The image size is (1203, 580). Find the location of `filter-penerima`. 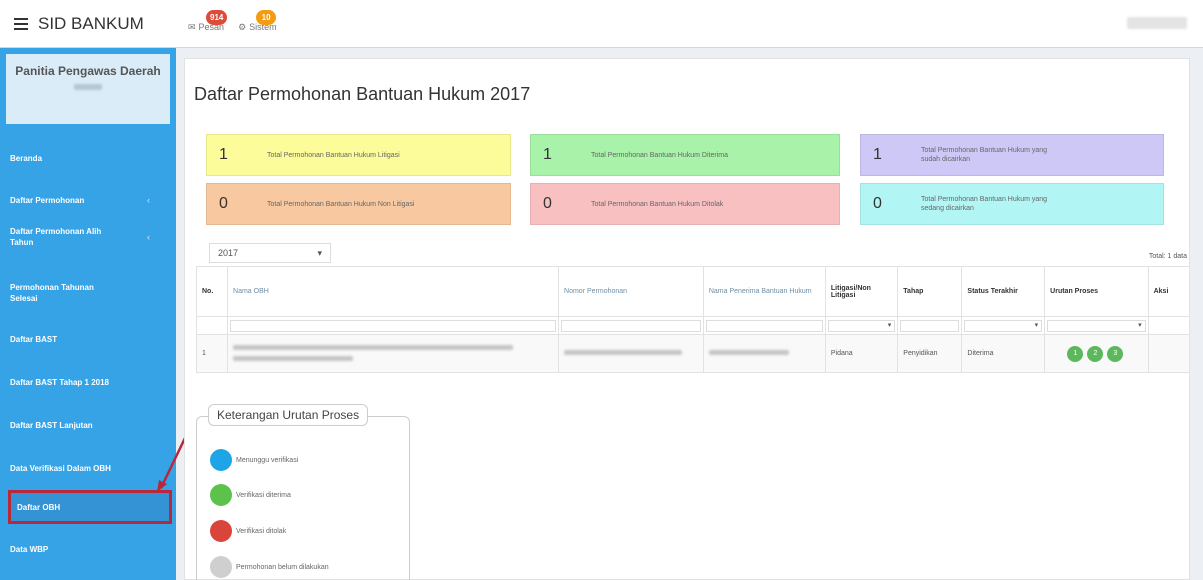

filter-penerima is located at coordinates (764, 325).